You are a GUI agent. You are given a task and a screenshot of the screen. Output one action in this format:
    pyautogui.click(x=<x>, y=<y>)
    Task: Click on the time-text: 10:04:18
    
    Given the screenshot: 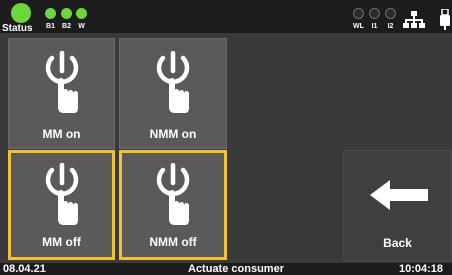 What is the action you would take?
    pyautogui.click(x=421, y=269)
    